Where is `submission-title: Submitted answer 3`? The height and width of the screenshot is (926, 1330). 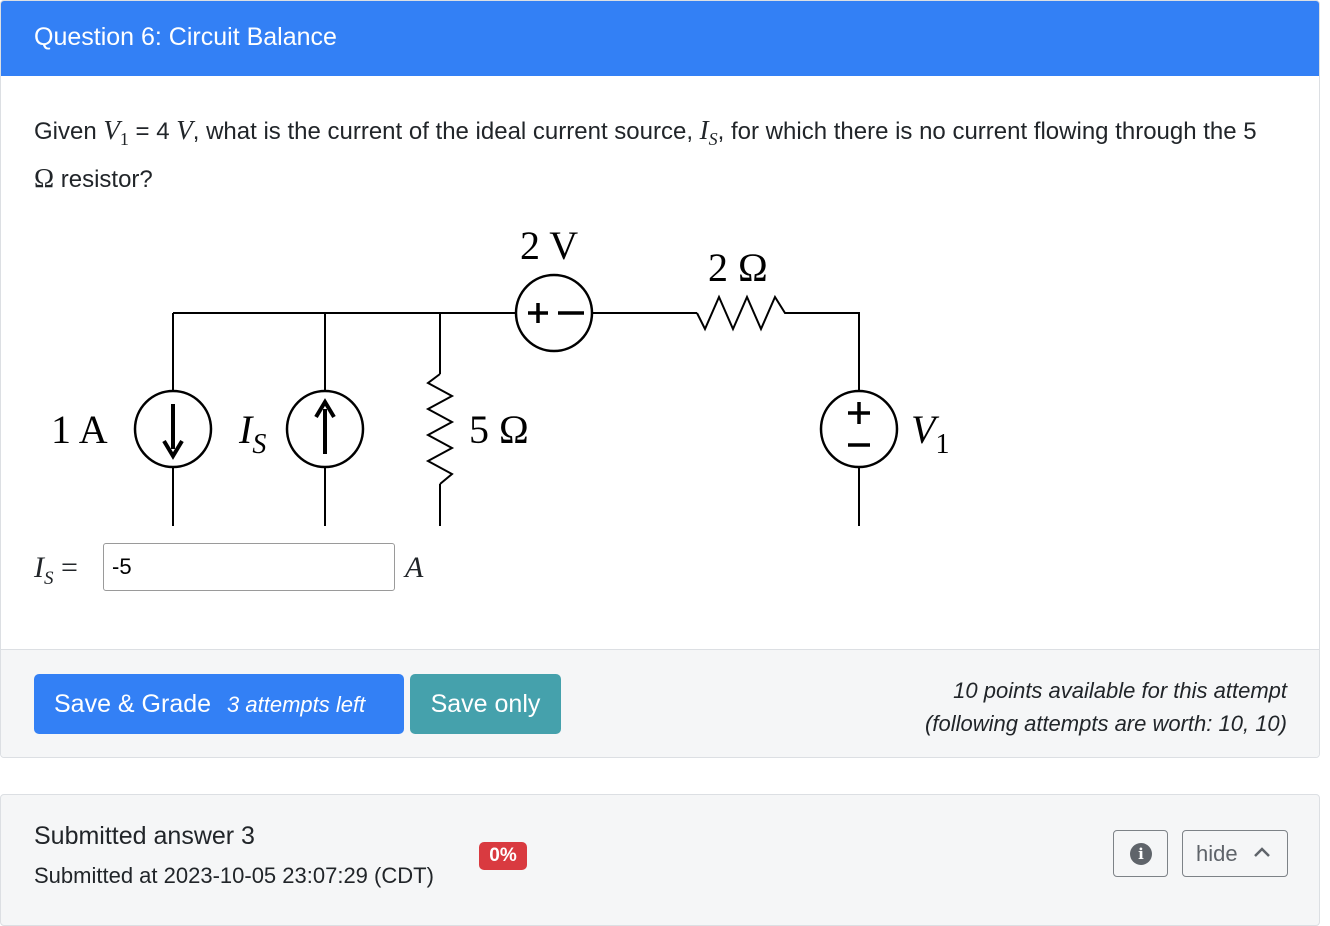 submission-title: Submitted answer 3 is located at coordinates (144, 836).